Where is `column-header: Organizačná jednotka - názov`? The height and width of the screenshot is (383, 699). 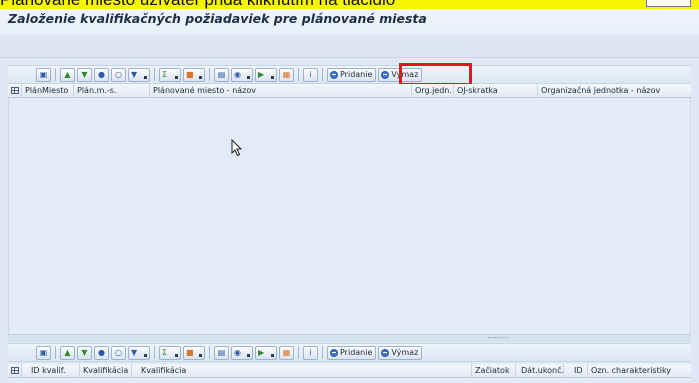 column-header: Organizačná jednotka - názov is located at coordinates (614, 90).